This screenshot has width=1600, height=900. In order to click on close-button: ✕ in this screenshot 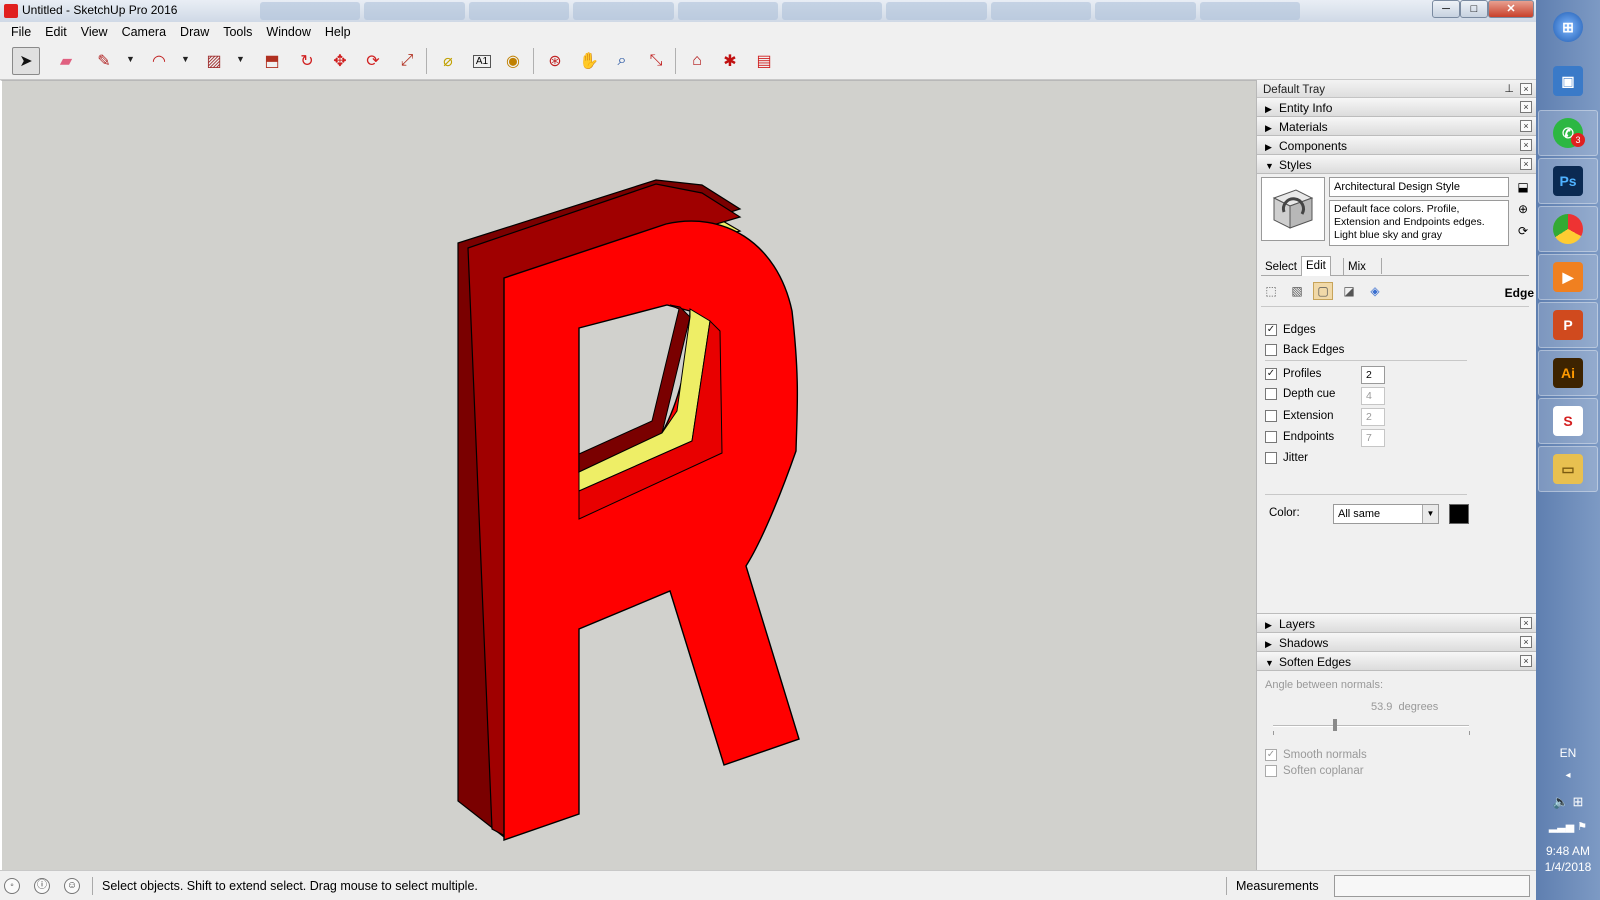, I will do `click(1511, 9)`.